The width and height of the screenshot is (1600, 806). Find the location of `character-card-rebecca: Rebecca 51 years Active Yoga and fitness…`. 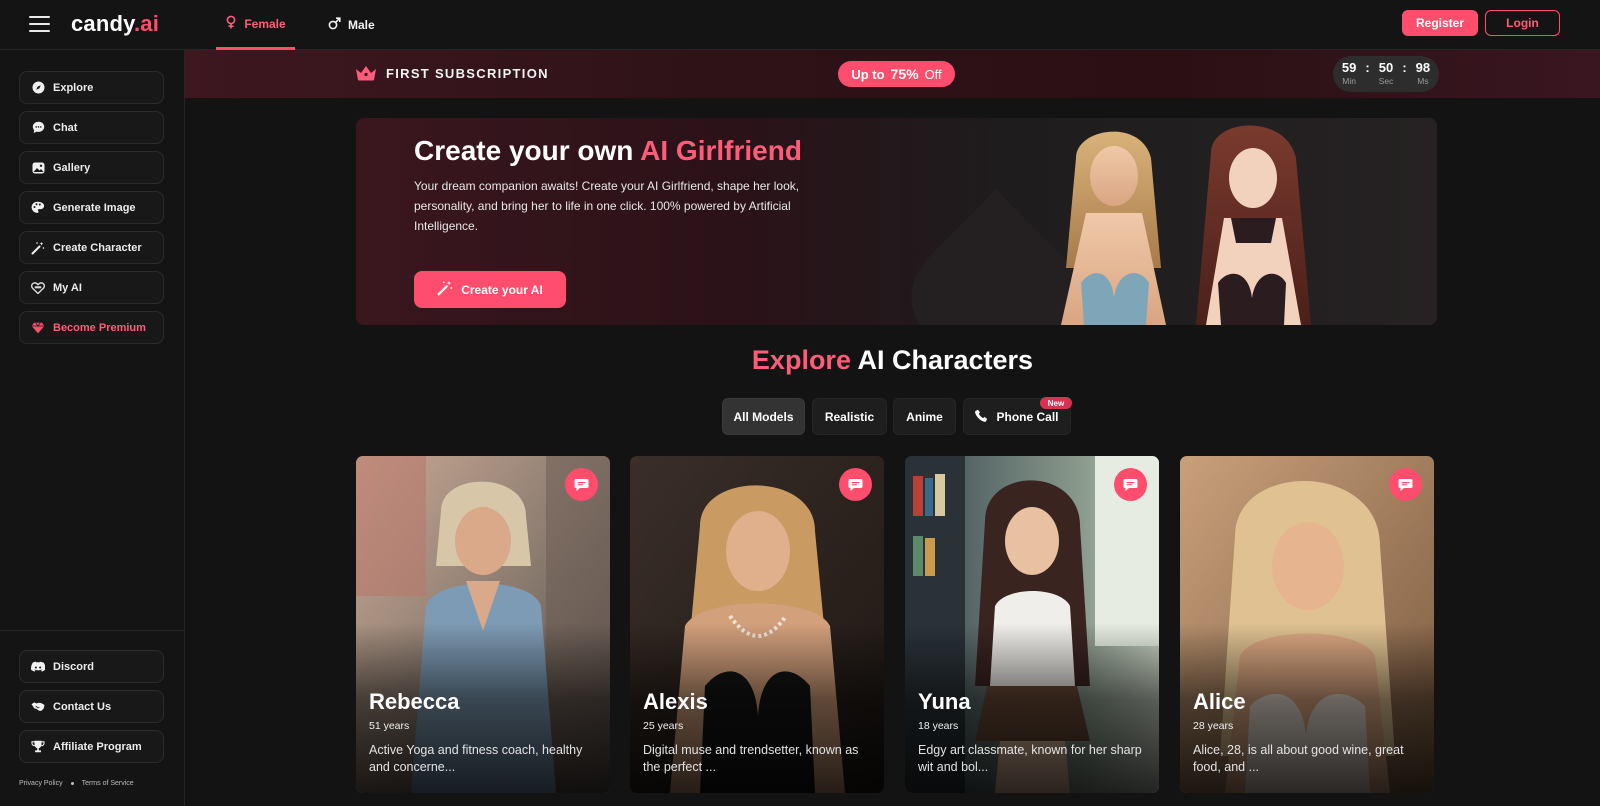

character-card-rebecca: Rebecca 51 years Active Yoga and fitness… is located at coordinates (483, 624).